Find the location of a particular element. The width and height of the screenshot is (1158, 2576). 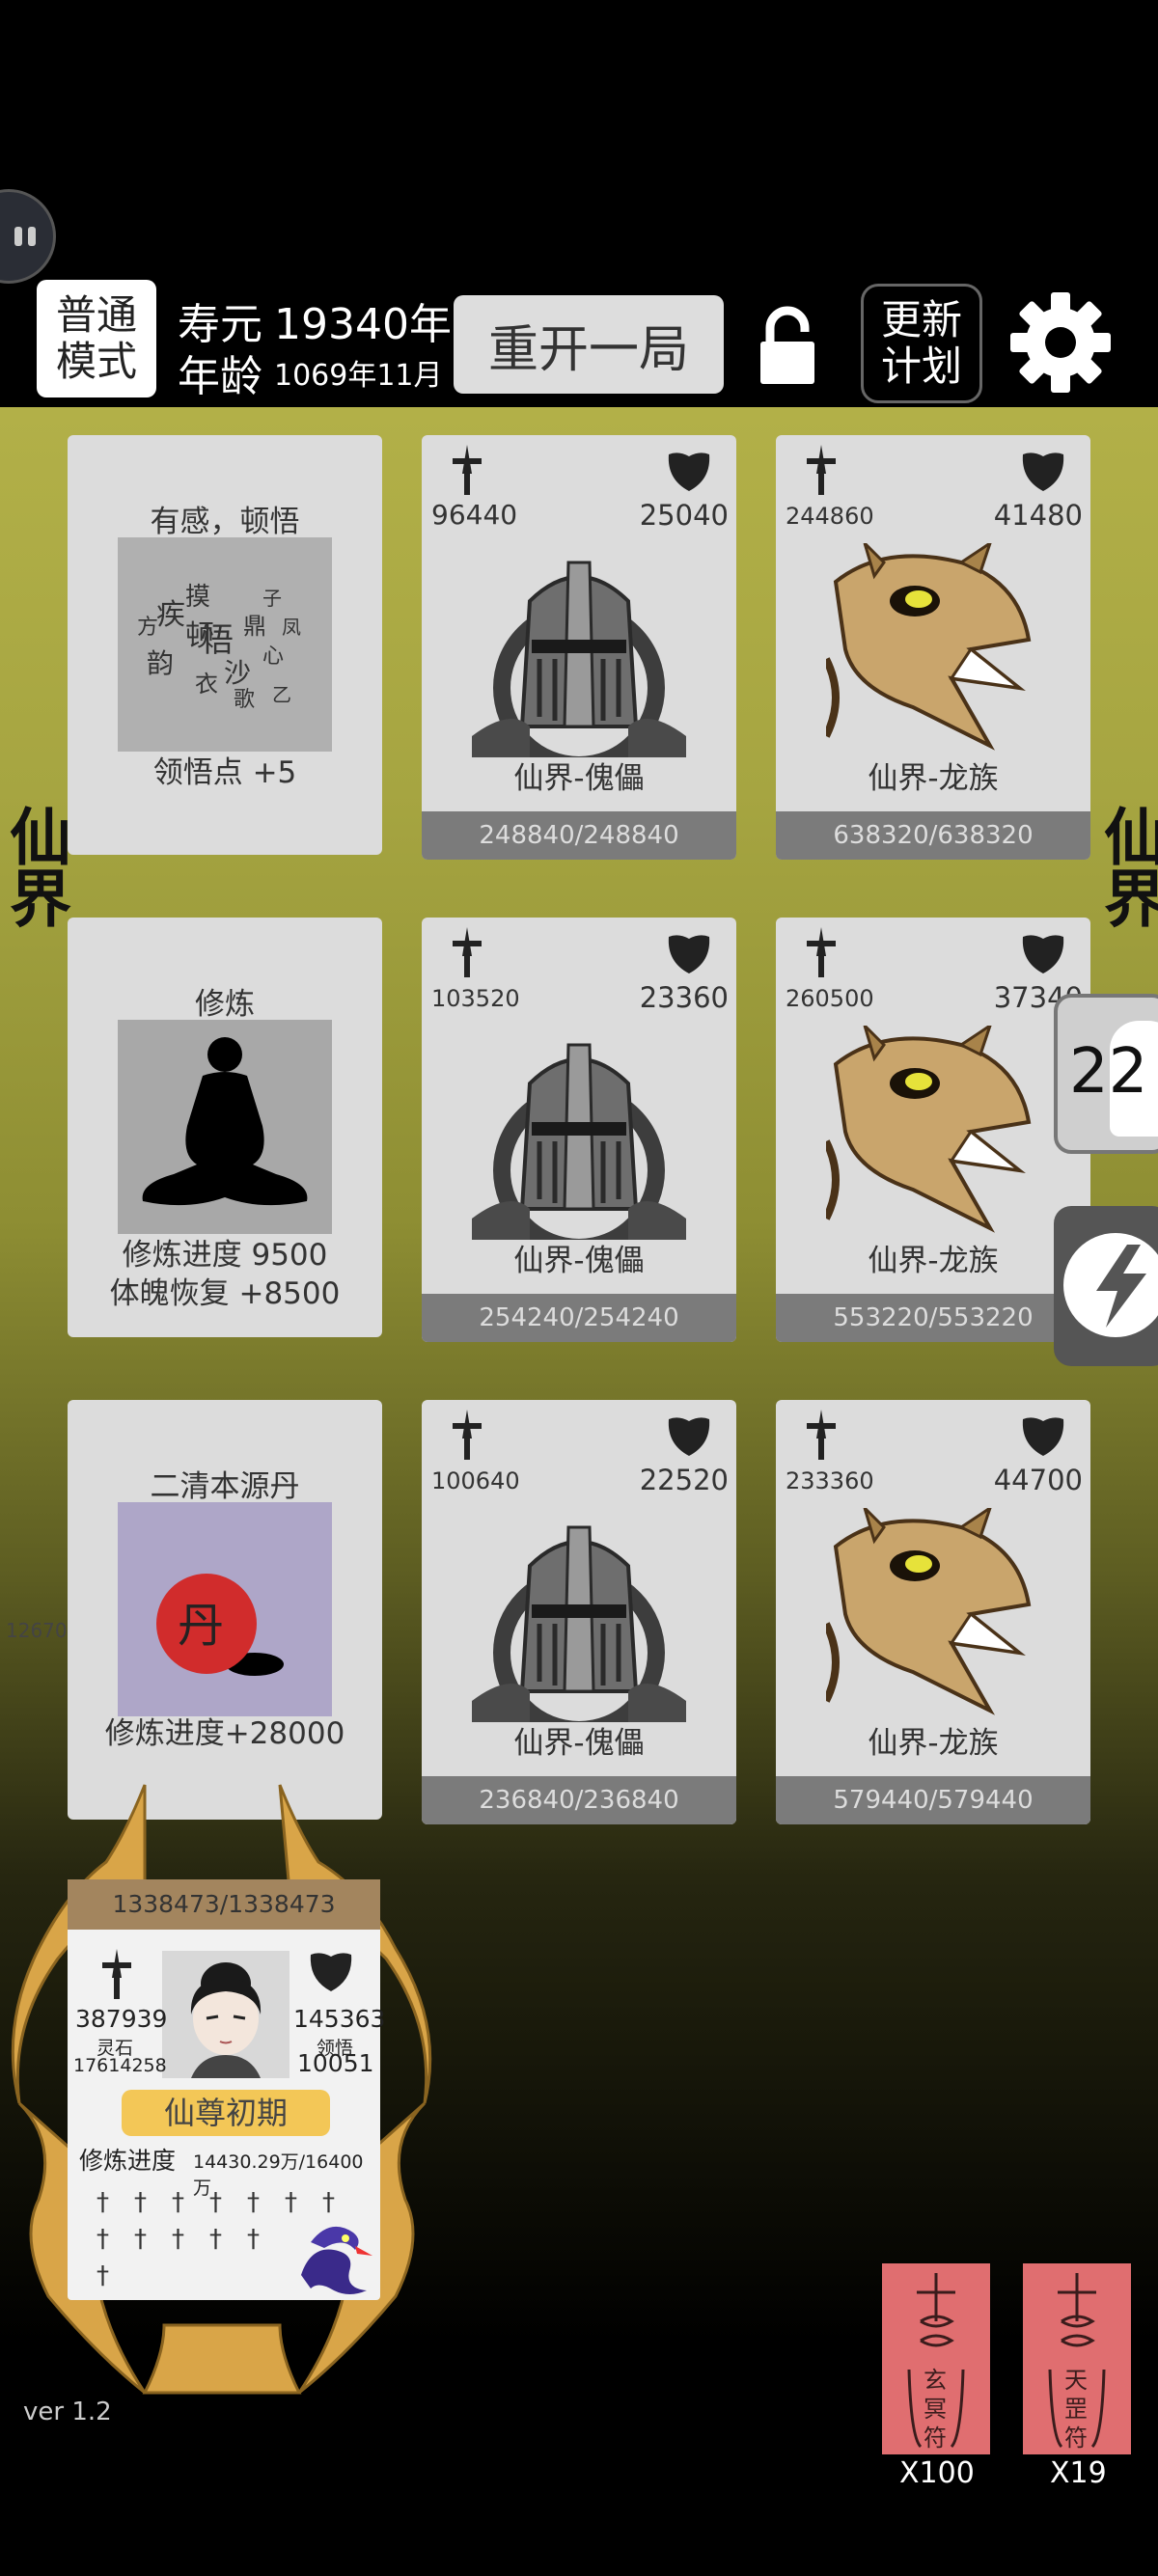

enemy-hp-bar: 254240/254240 is located at coordinates (579, 1318).